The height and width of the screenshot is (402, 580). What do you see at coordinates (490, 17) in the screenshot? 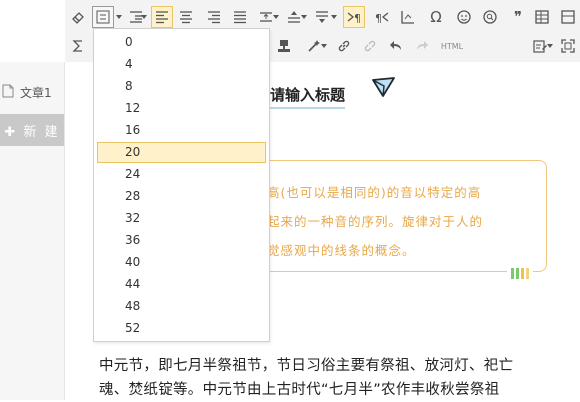
I see `search-replace-icon` at bounding box center [490, 17].